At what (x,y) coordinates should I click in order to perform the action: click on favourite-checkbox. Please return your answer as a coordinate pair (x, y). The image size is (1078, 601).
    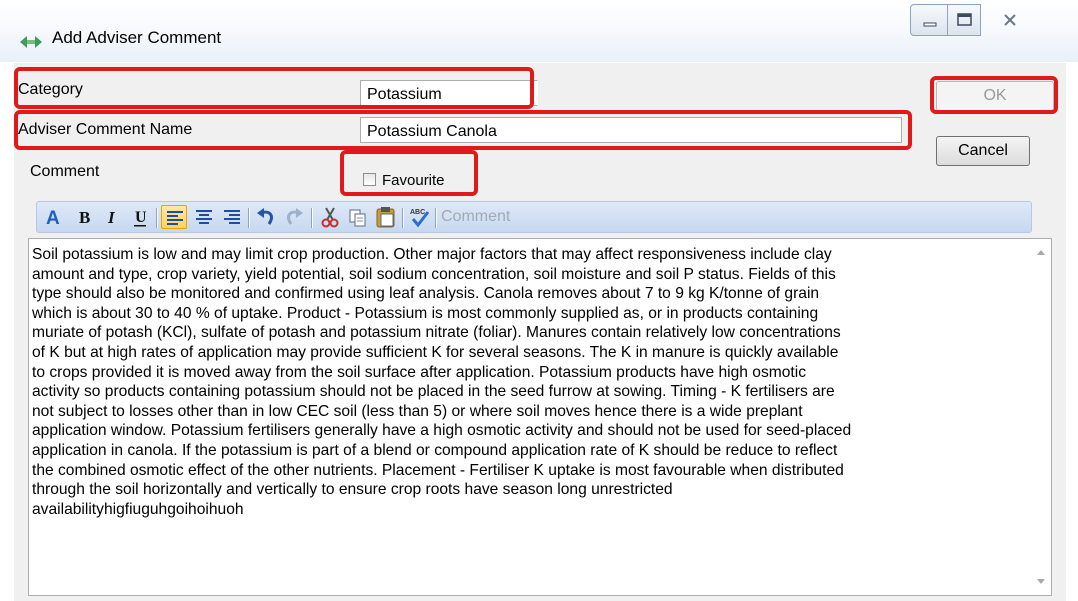
    Looking at the image, I should click on (369, 179).